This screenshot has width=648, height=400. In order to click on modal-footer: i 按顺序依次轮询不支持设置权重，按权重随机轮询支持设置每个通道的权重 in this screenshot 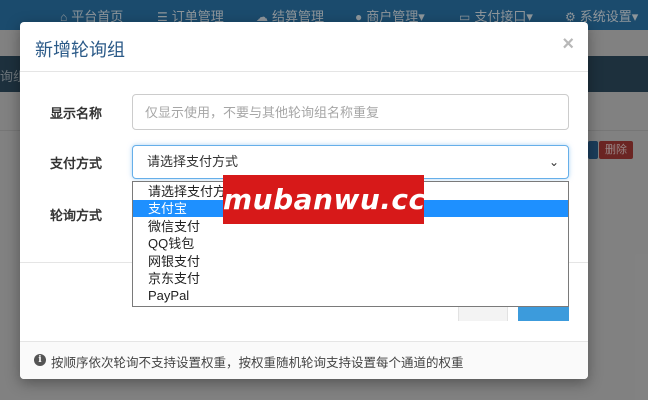, I will do `click(304, 360)`.